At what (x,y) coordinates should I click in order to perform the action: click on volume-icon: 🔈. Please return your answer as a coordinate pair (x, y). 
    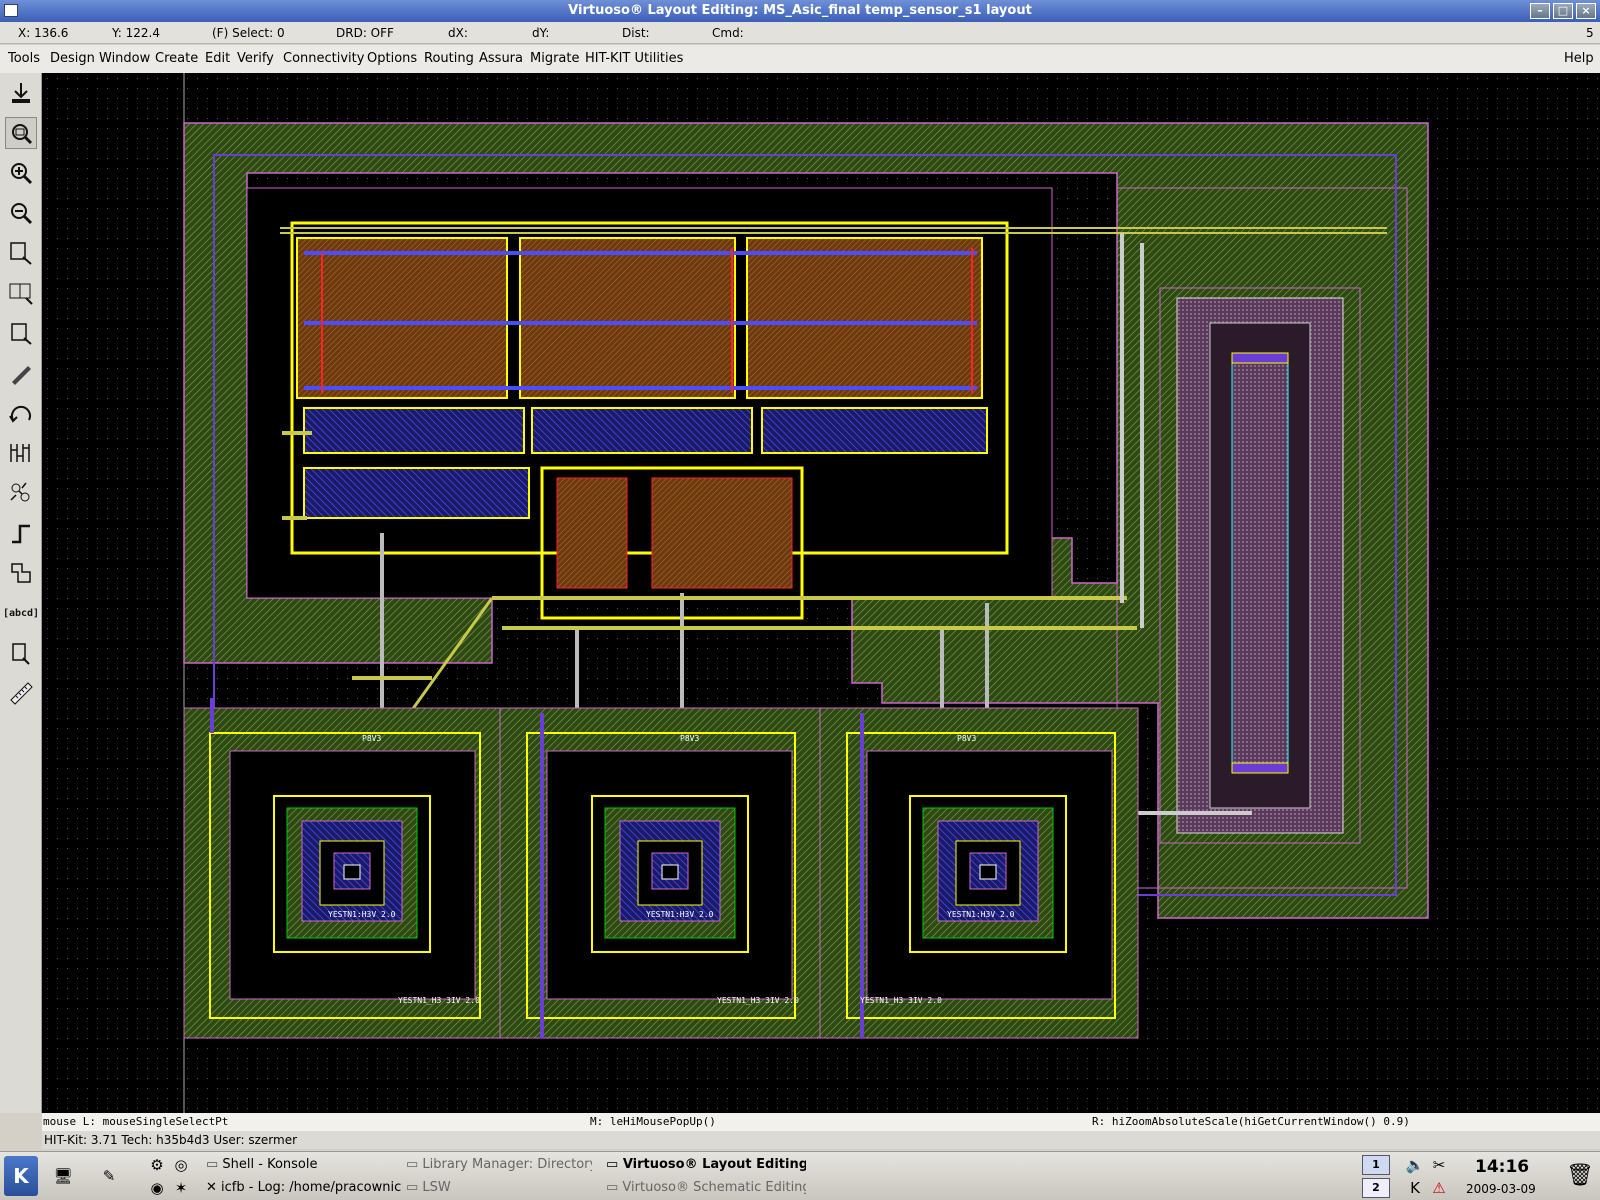
    Looking at the image, I should click on (1415, 1165).